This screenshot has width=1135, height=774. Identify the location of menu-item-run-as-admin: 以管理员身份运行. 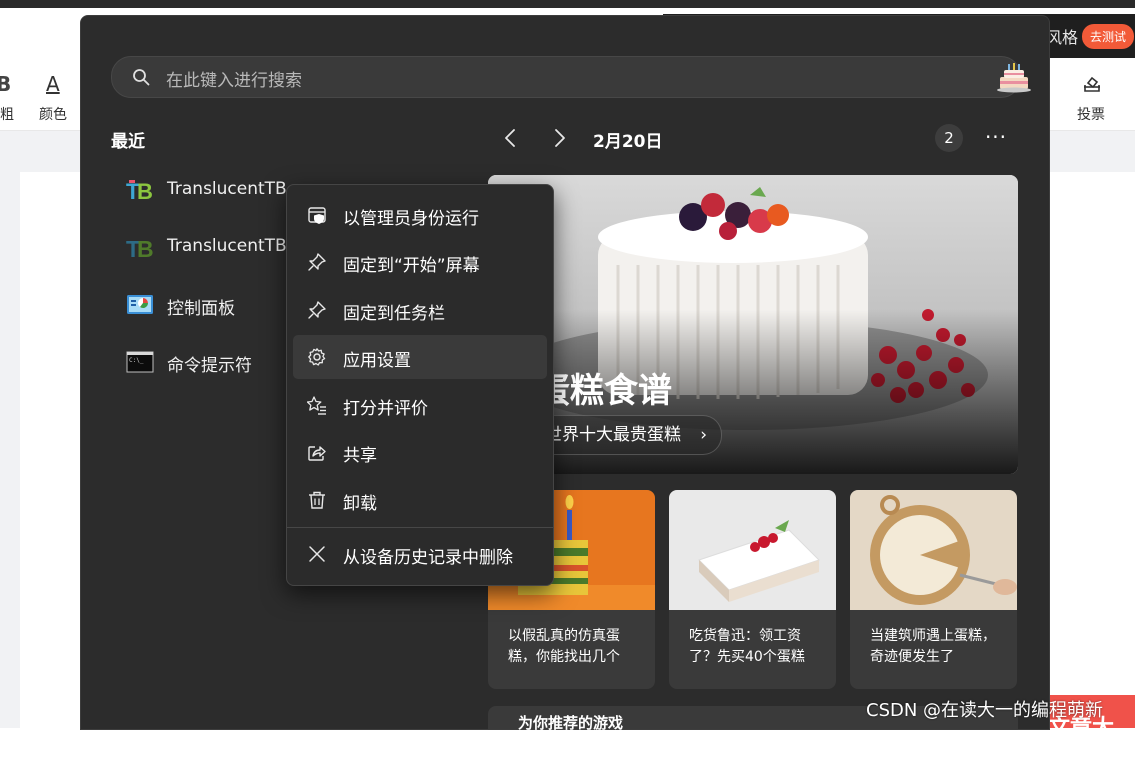
(420, 215).